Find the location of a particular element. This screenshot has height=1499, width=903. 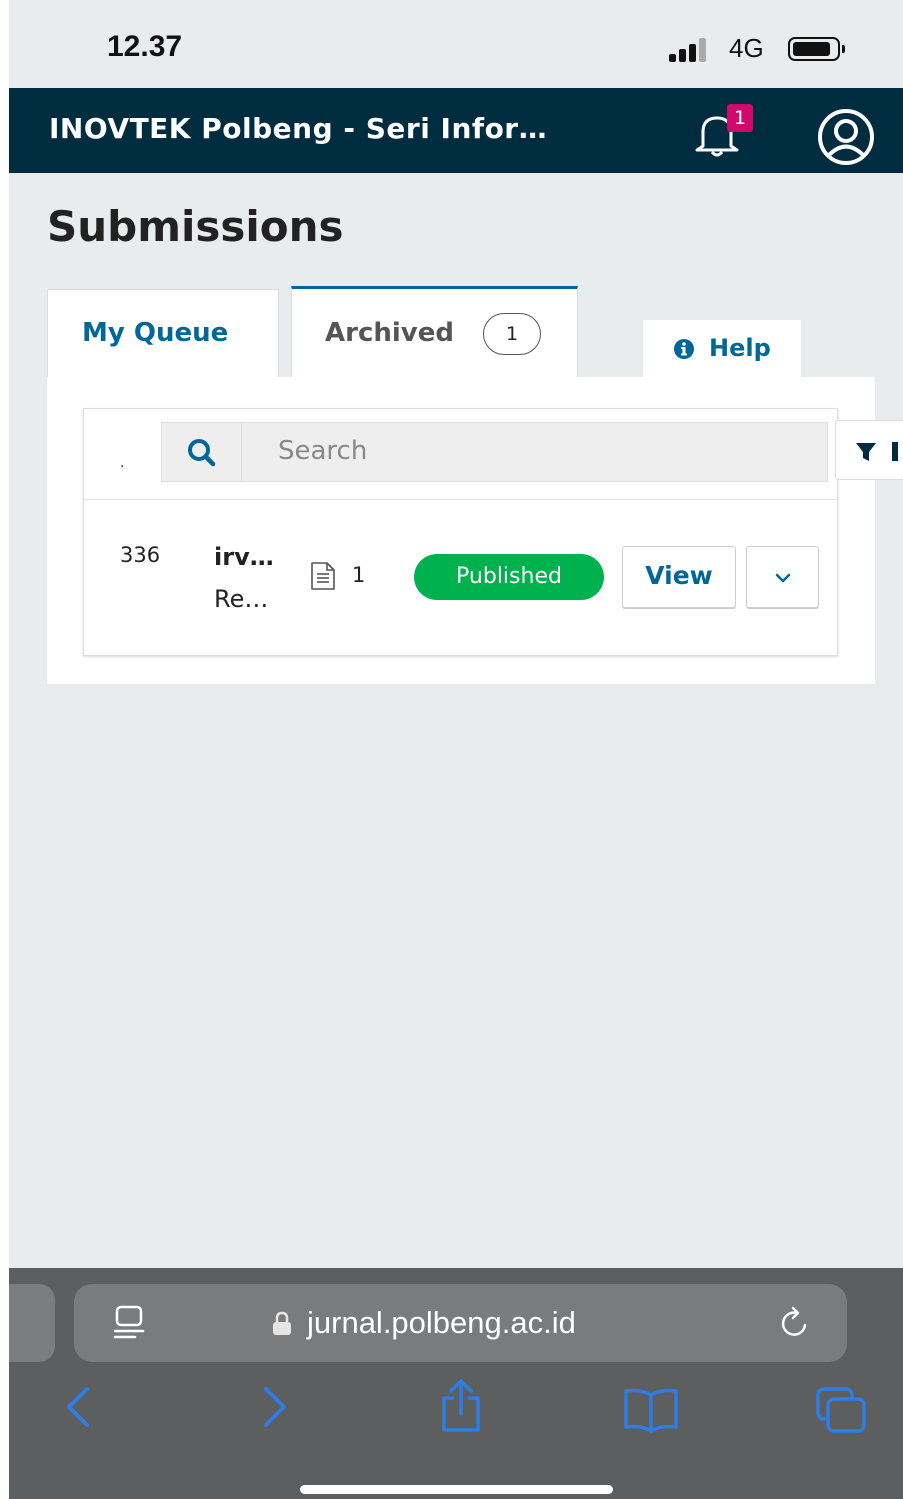

search-button is located at coordinates (202, 452).